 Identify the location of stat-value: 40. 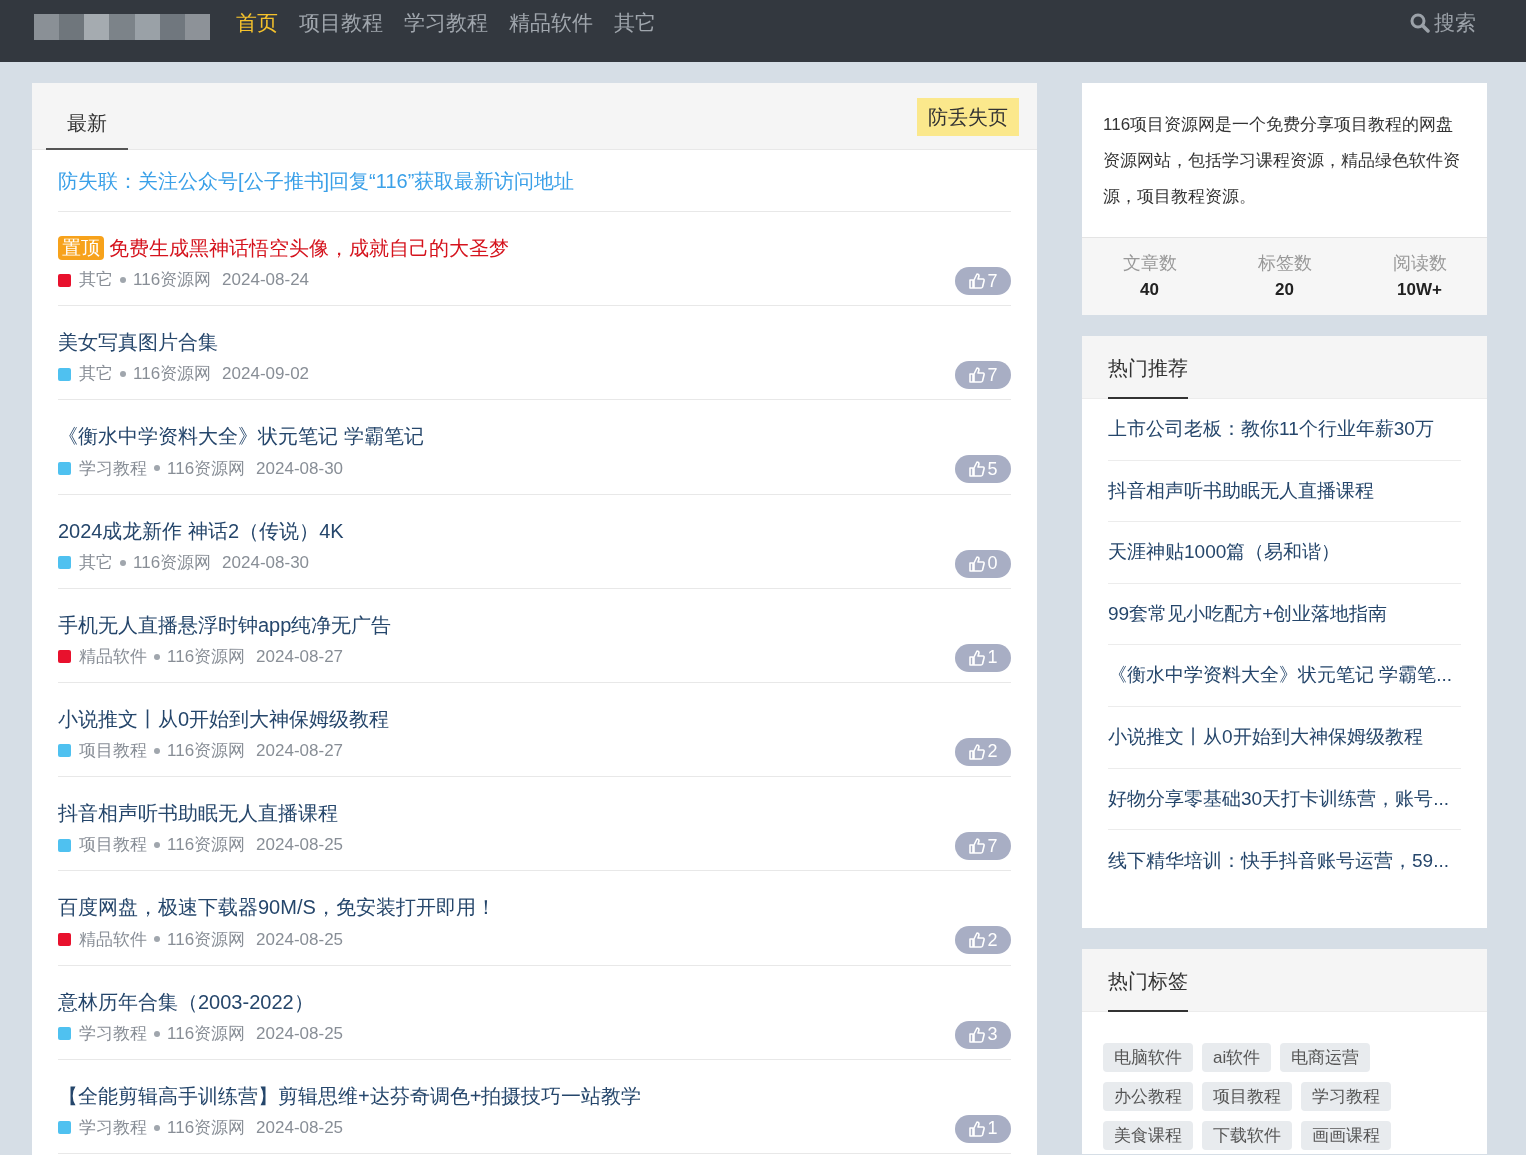
(1149, 290).